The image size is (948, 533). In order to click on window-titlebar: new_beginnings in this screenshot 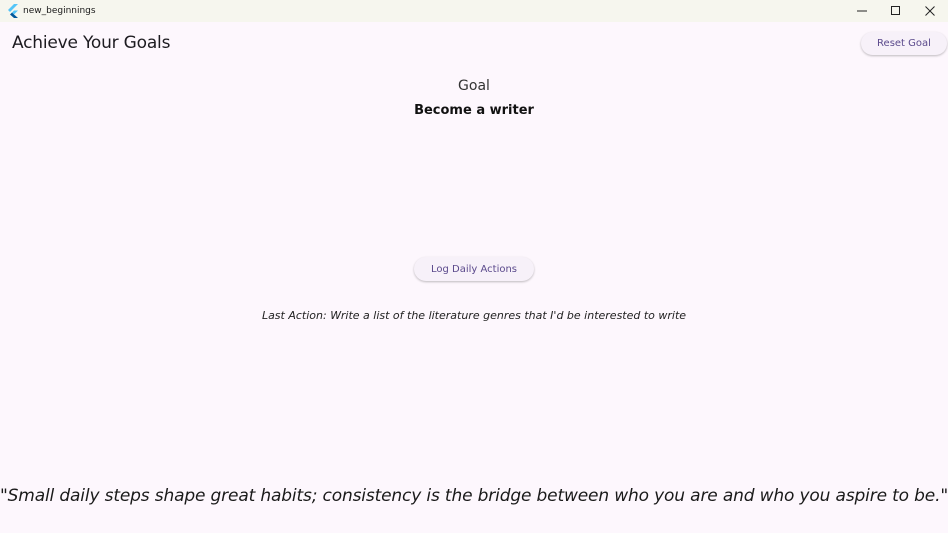, I will do `click(474, 11)`.